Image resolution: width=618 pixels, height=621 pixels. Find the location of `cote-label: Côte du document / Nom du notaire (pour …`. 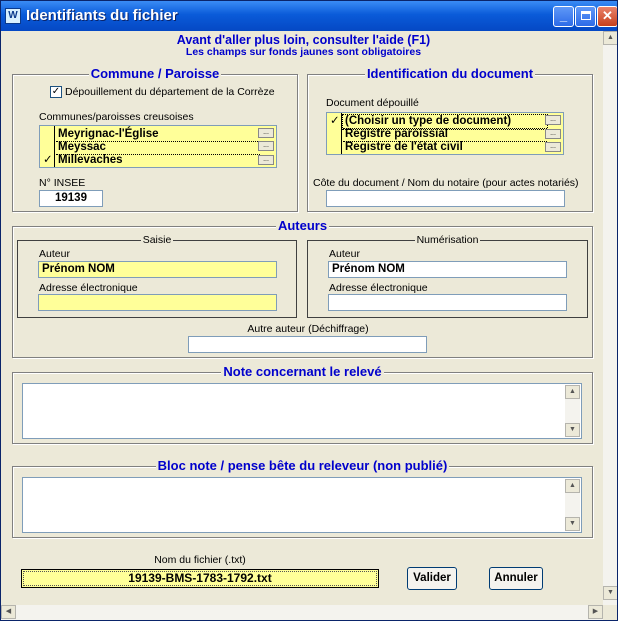

cote-label: Côte du document / Nom du notaire (pour … is located at coordinates (446, 183).